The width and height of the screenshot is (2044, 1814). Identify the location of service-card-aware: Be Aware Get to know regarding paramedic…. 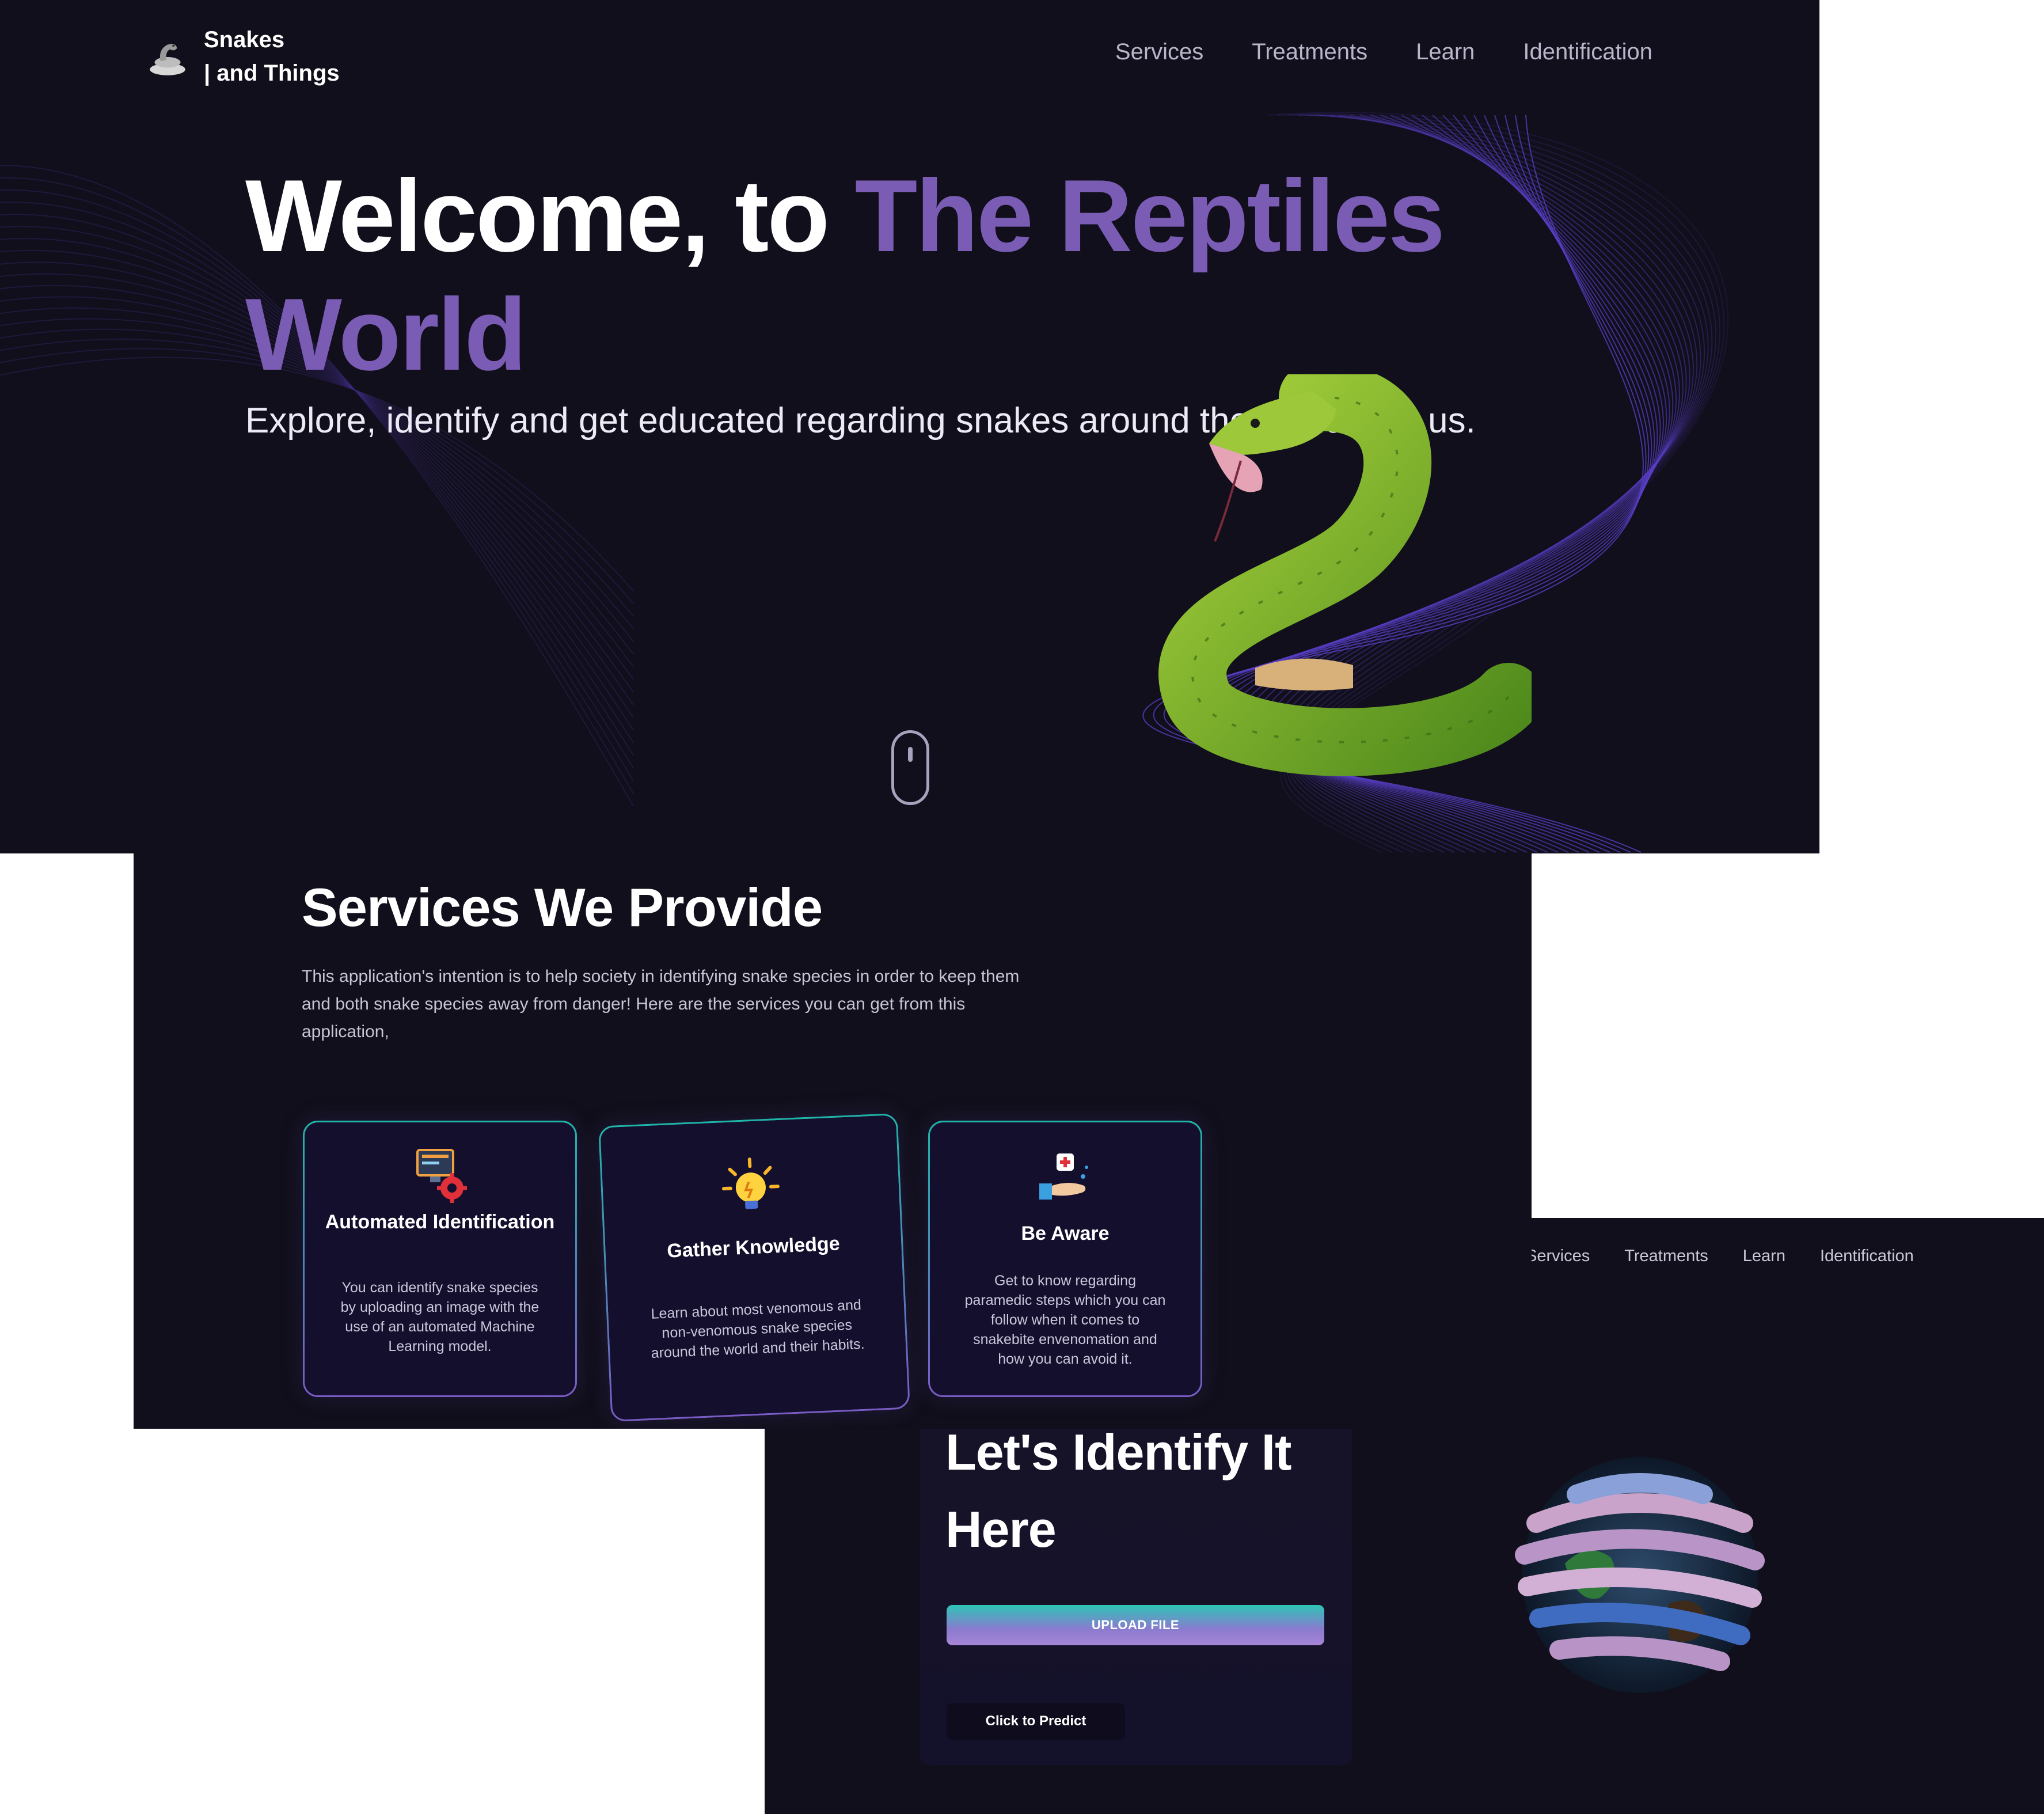
(1065, 1259).